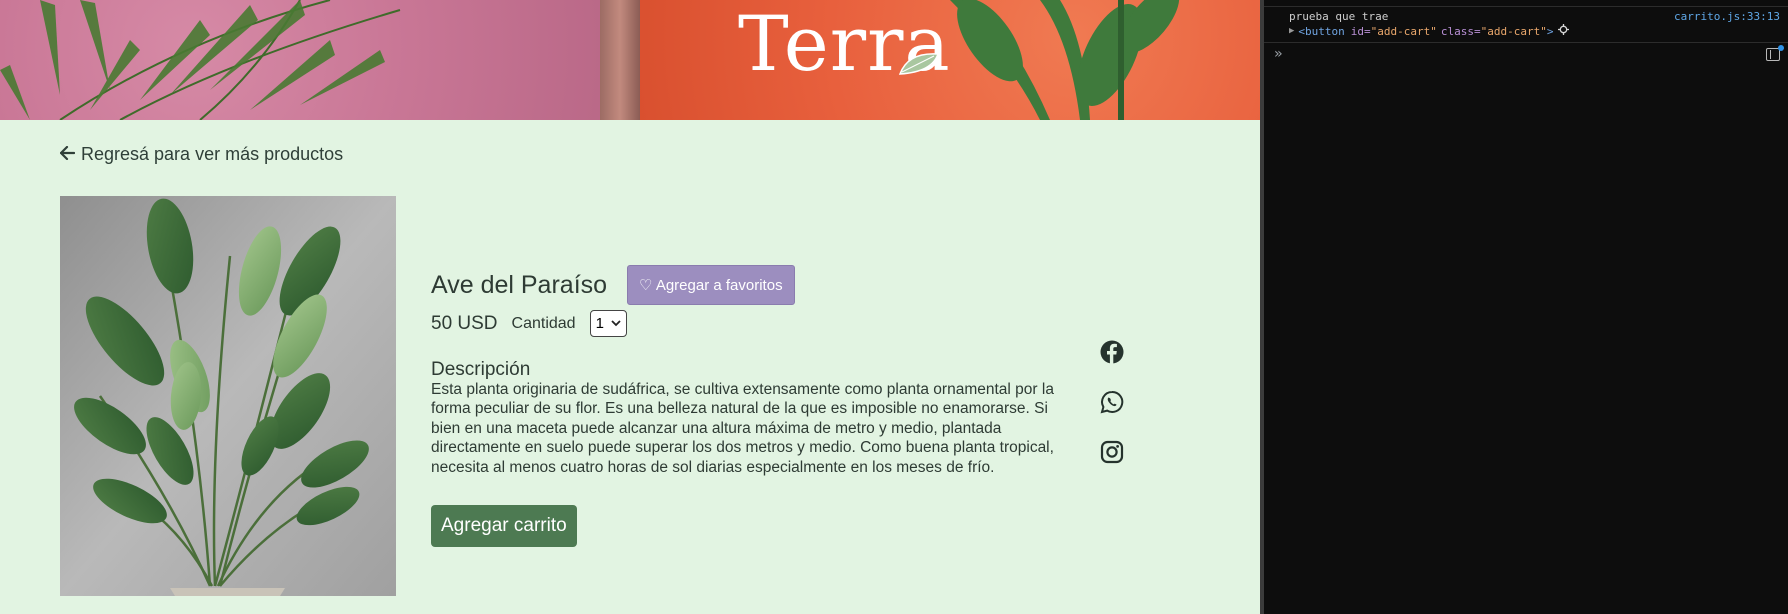 The width and height of the screenshot is (1788, 614). Describe the element at coordinates (1403, 31) in the screenshot. I see `element-id-value: "add-cart"` at that location.